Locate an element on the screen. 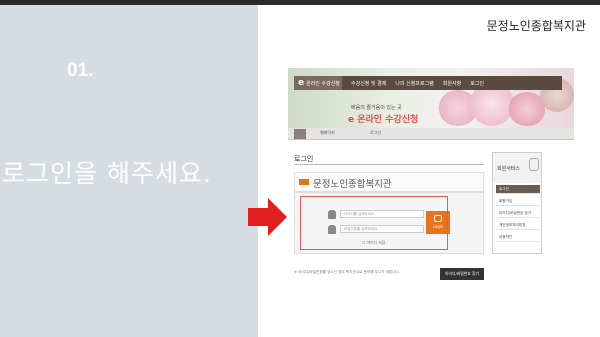 This screenshot has height=337, width=600. side-item-privacy: 개인정보처리방침 is located at coordinates (518, 225).